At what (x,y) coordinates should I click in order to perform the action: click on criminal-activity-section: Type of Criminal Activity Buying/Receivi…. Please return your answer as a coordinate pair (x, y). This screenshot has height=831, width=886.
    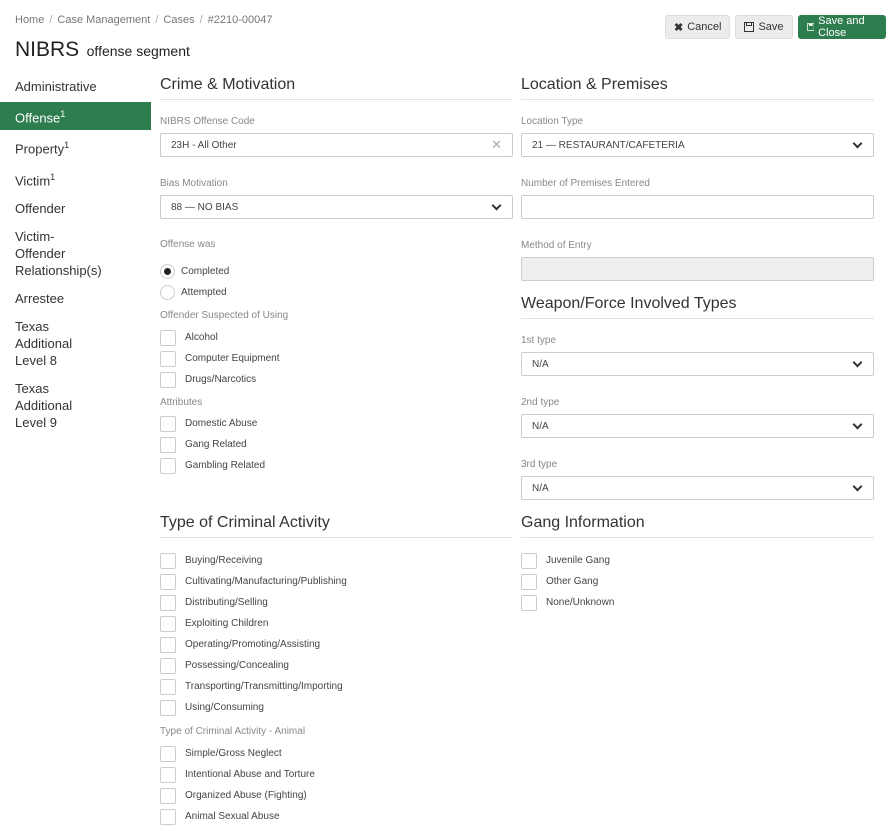
    Looking at the image, I should click on (336, 669).